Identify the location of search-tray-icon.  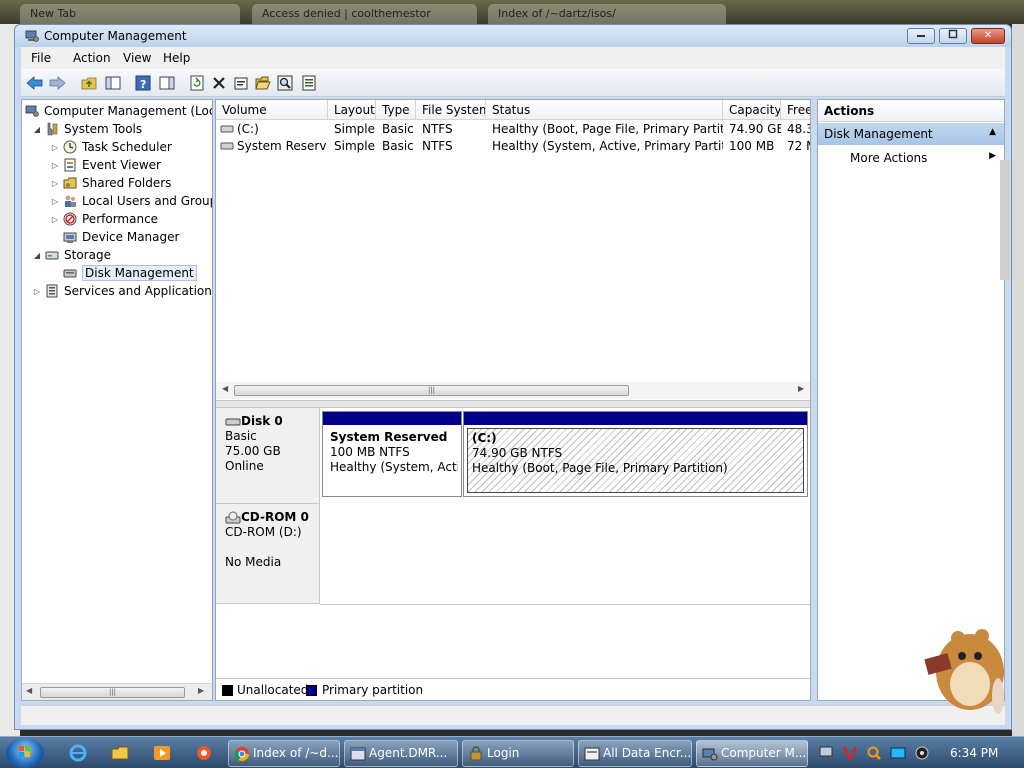
(874, 753).